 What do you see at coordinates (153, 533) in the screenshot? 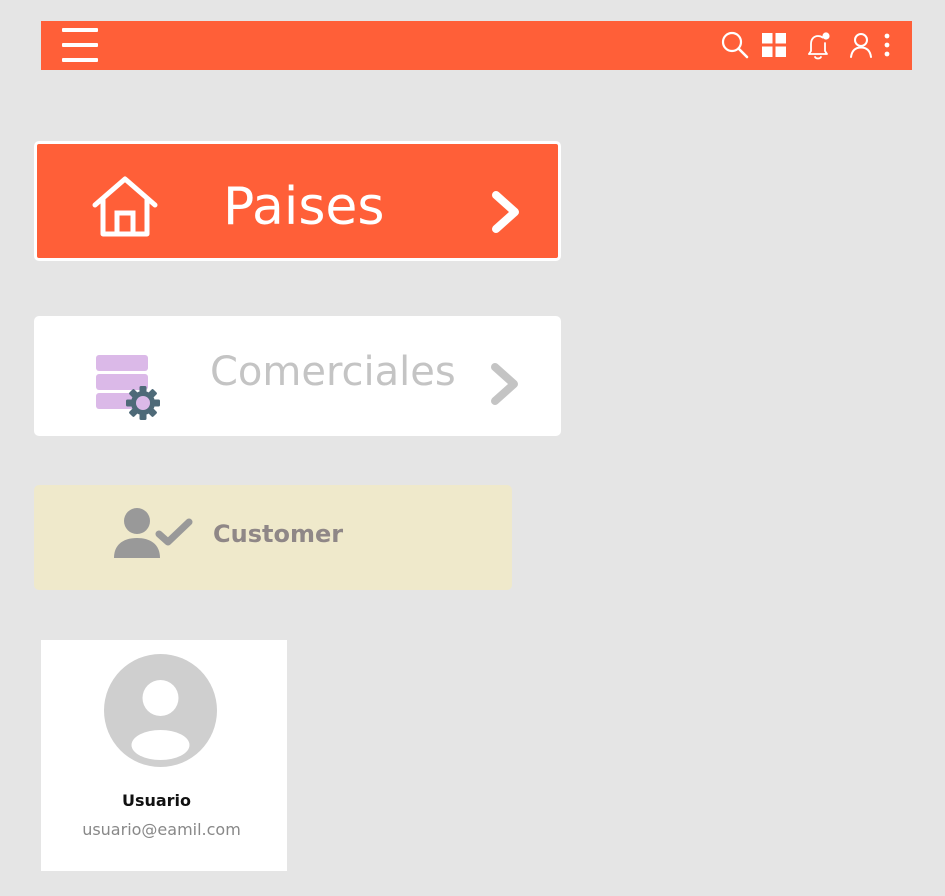
I see `user-check-icon` at bounding box center [153, 533].